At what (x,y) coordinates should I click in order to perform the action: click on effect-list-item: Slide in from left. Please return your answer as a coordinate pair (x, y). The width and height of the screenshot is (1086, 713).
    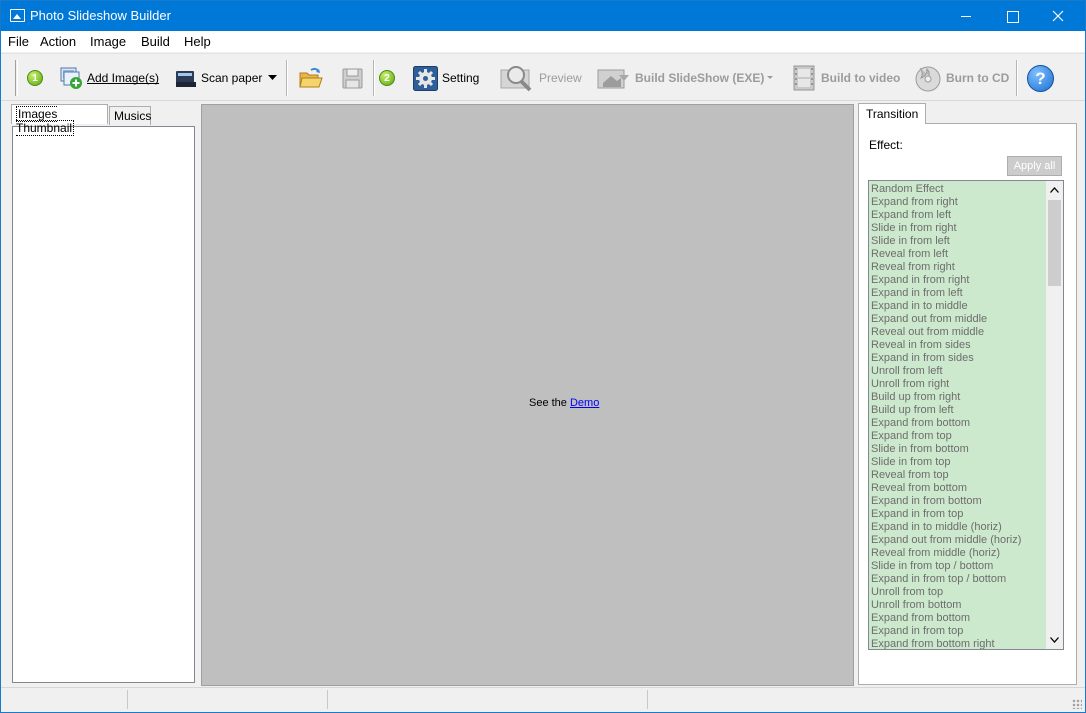
    Looking at the image, I should click on (910, 241).